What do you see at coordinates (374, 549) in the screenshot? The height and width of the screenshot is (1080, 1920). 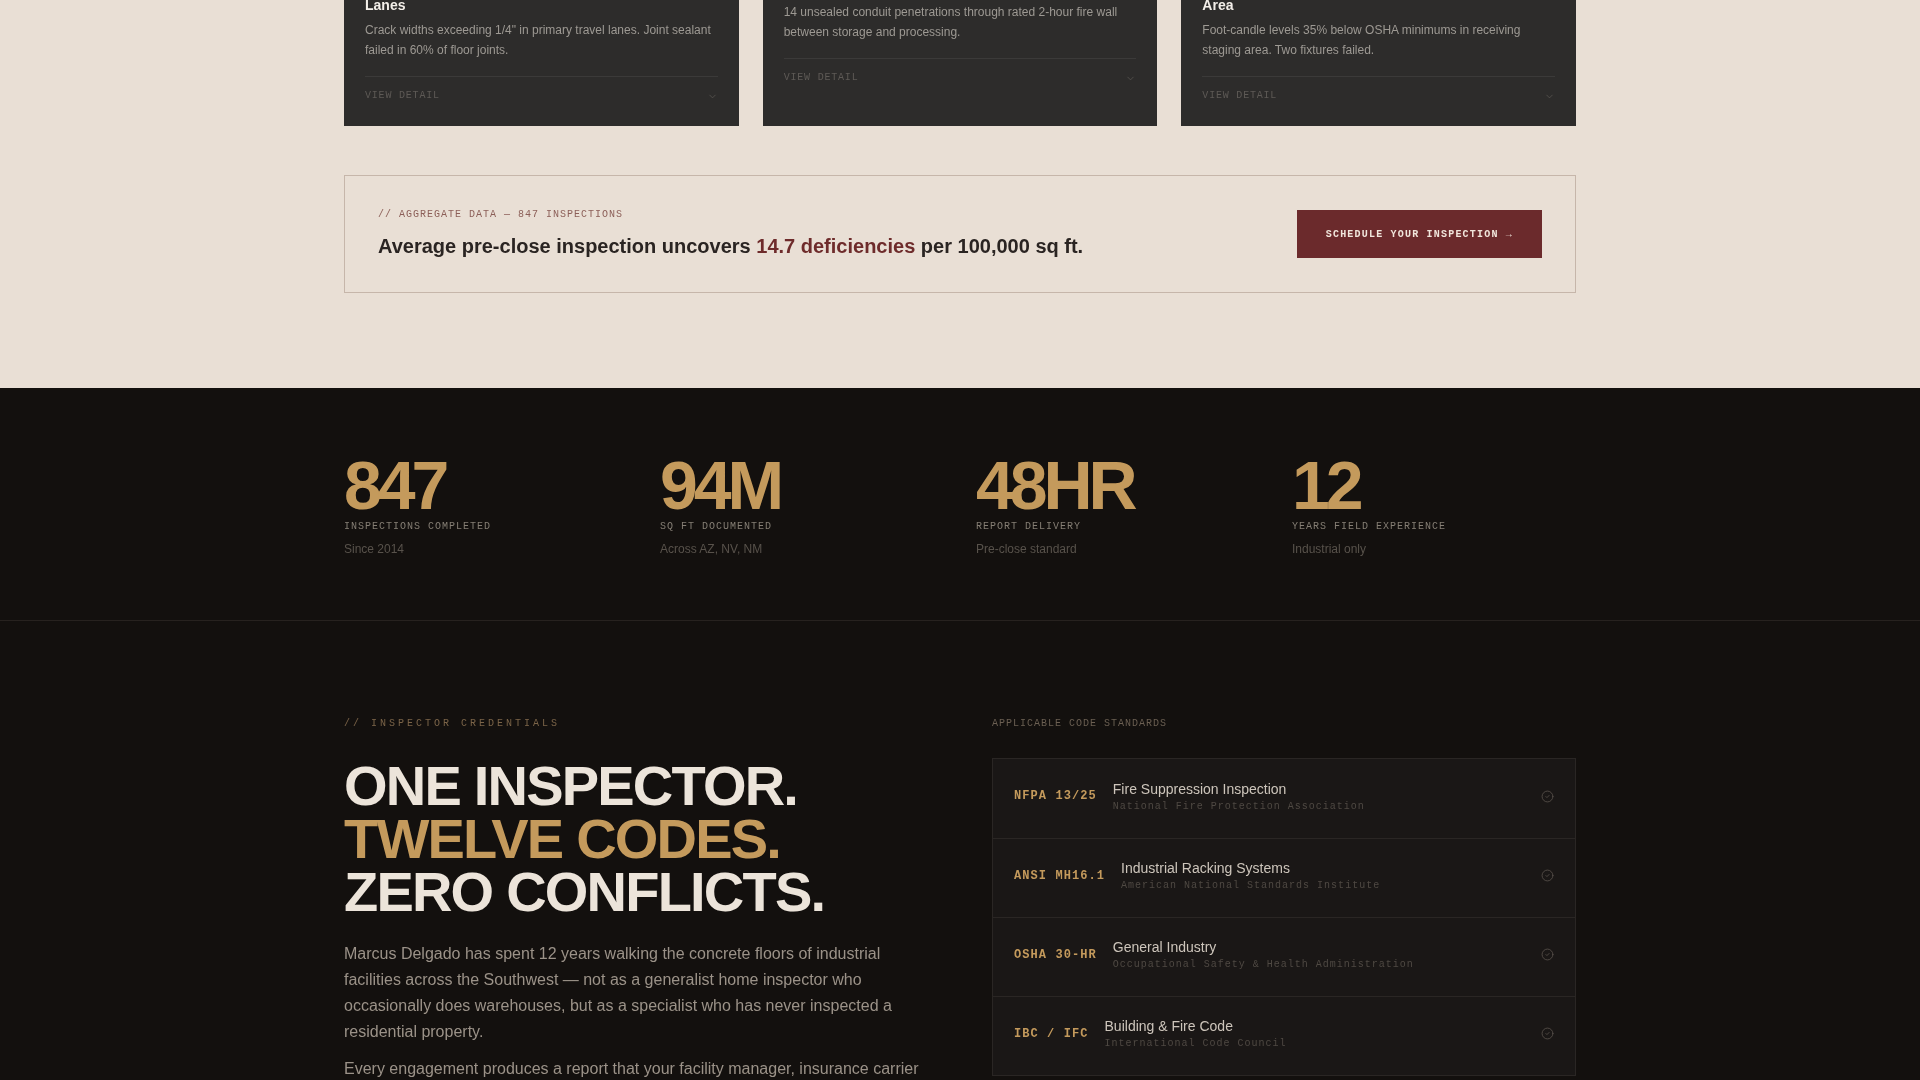 I see `stat-note: Since 2014` at bounding box center [374, 549].